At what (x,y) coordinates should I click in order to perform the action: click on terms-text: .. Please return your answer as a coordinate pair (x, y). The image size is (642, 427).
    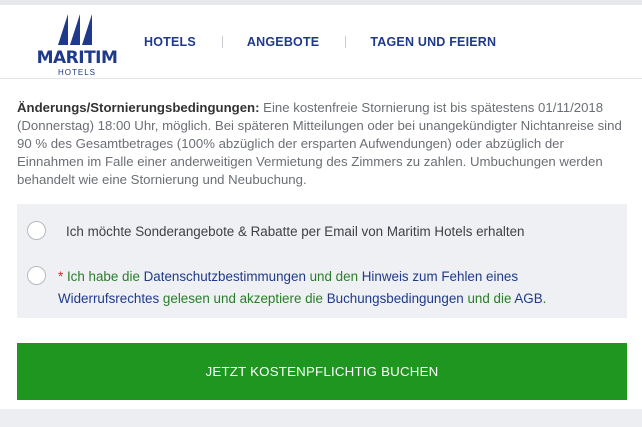
    Looking at the image, I should click on (544, 298).